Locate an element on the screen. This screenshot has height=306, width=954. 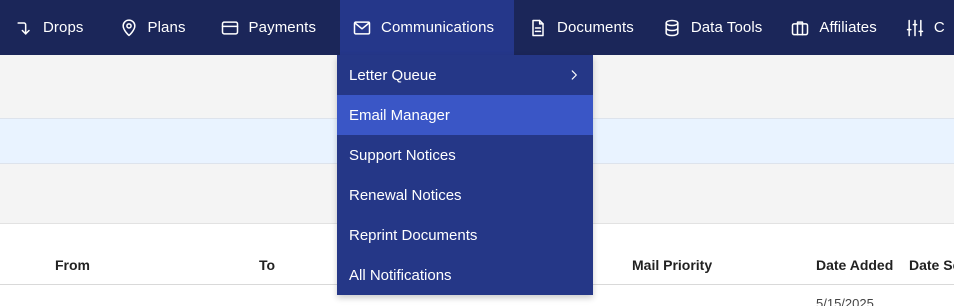
nav-item-data-tools: Data Tools is located at coordinates (722, 27).